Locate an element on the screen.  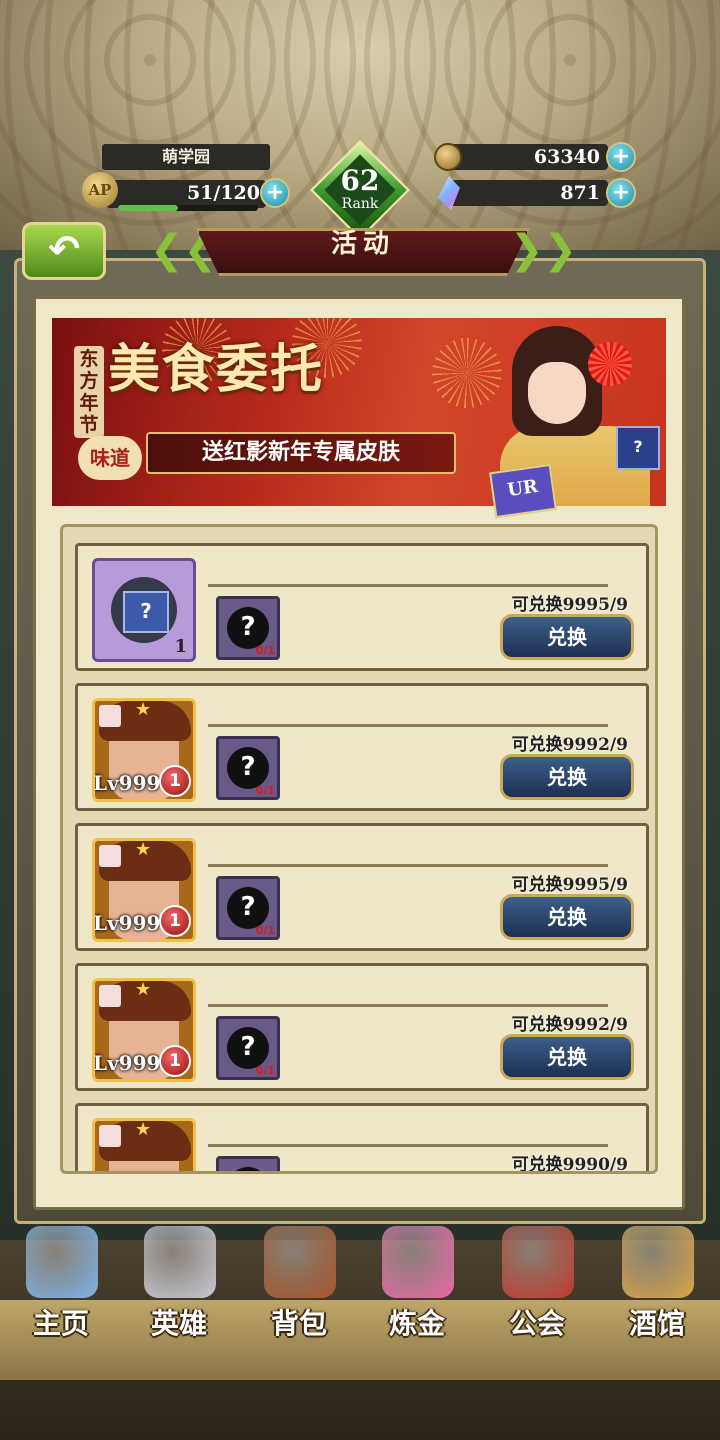
guild-shield-icon is located at coordinates (538, 1262).